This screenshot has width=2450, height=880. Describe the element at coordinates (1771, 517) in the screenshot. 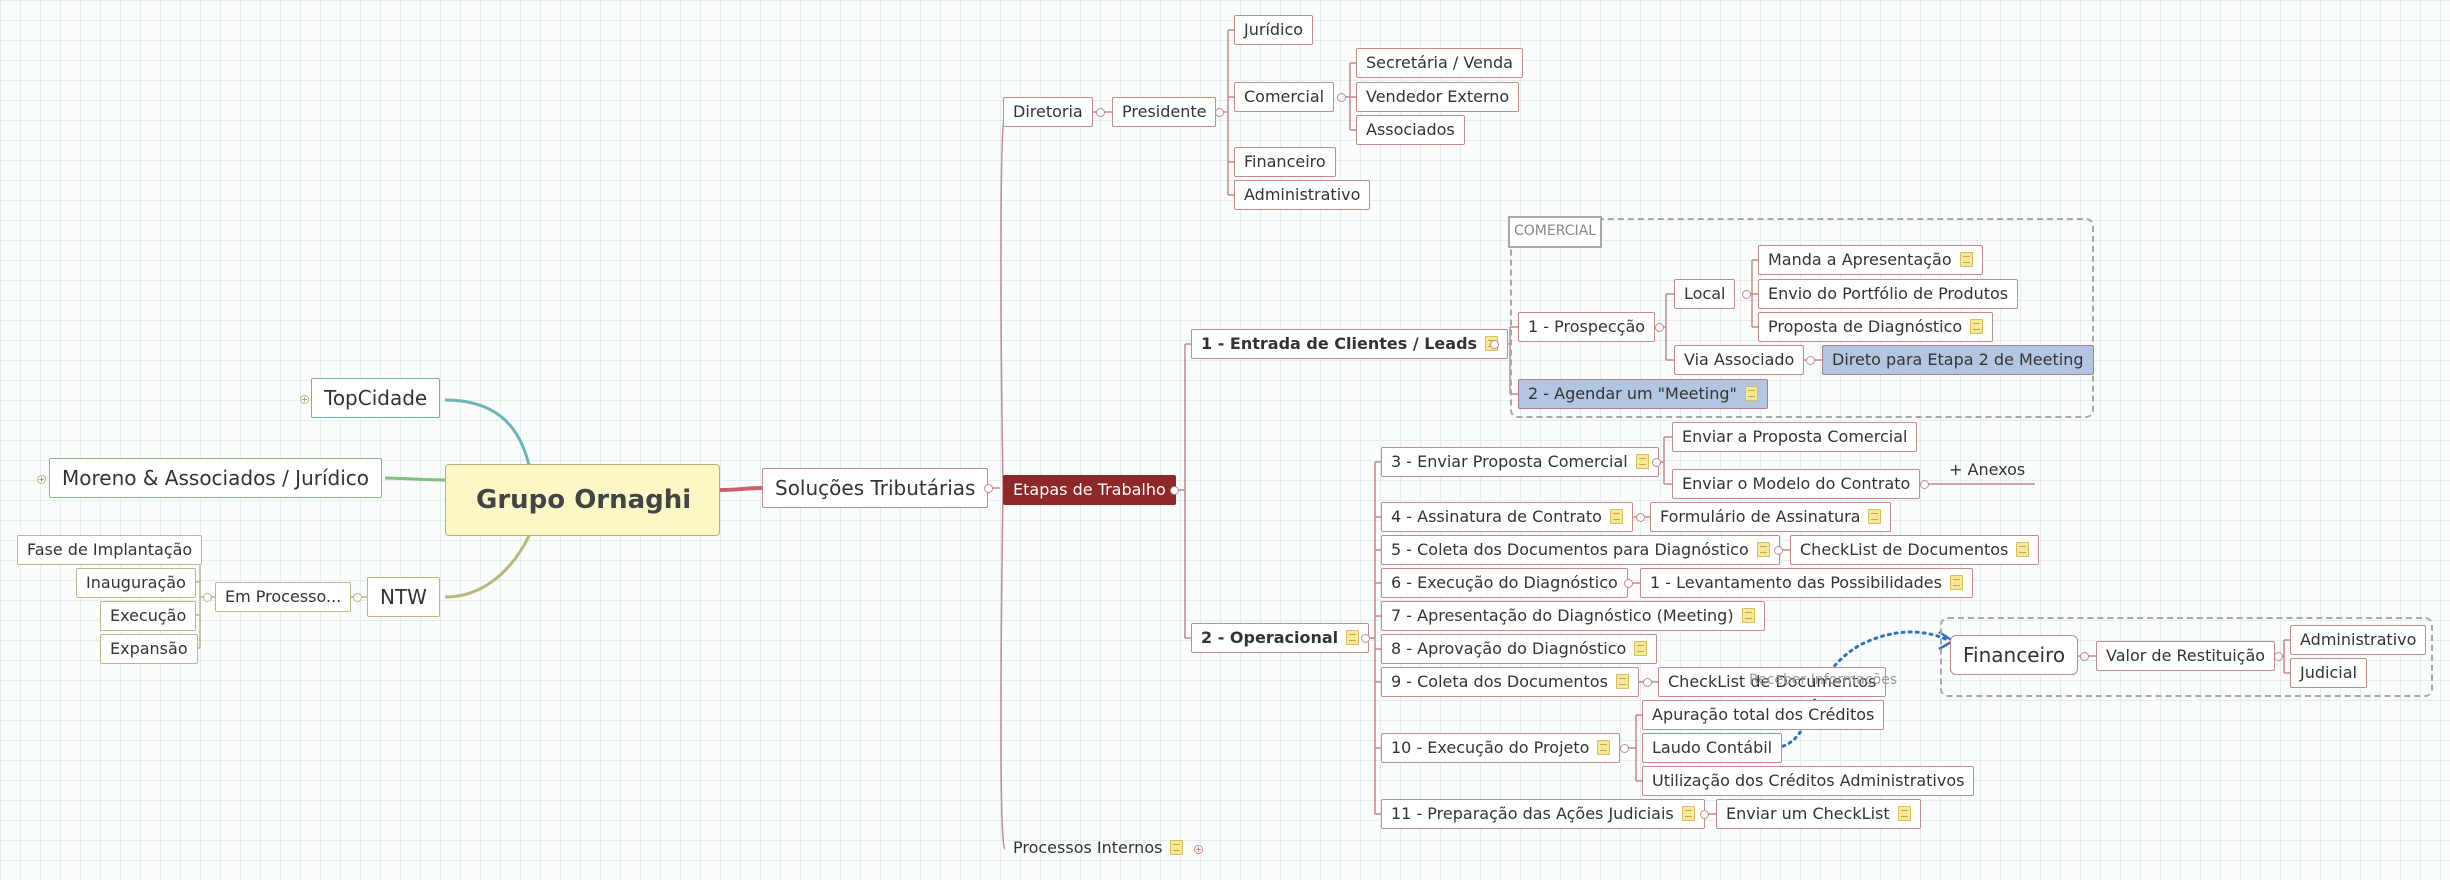

I see `formulario-assinatura-node: Formulário de Assinatura` at that location.